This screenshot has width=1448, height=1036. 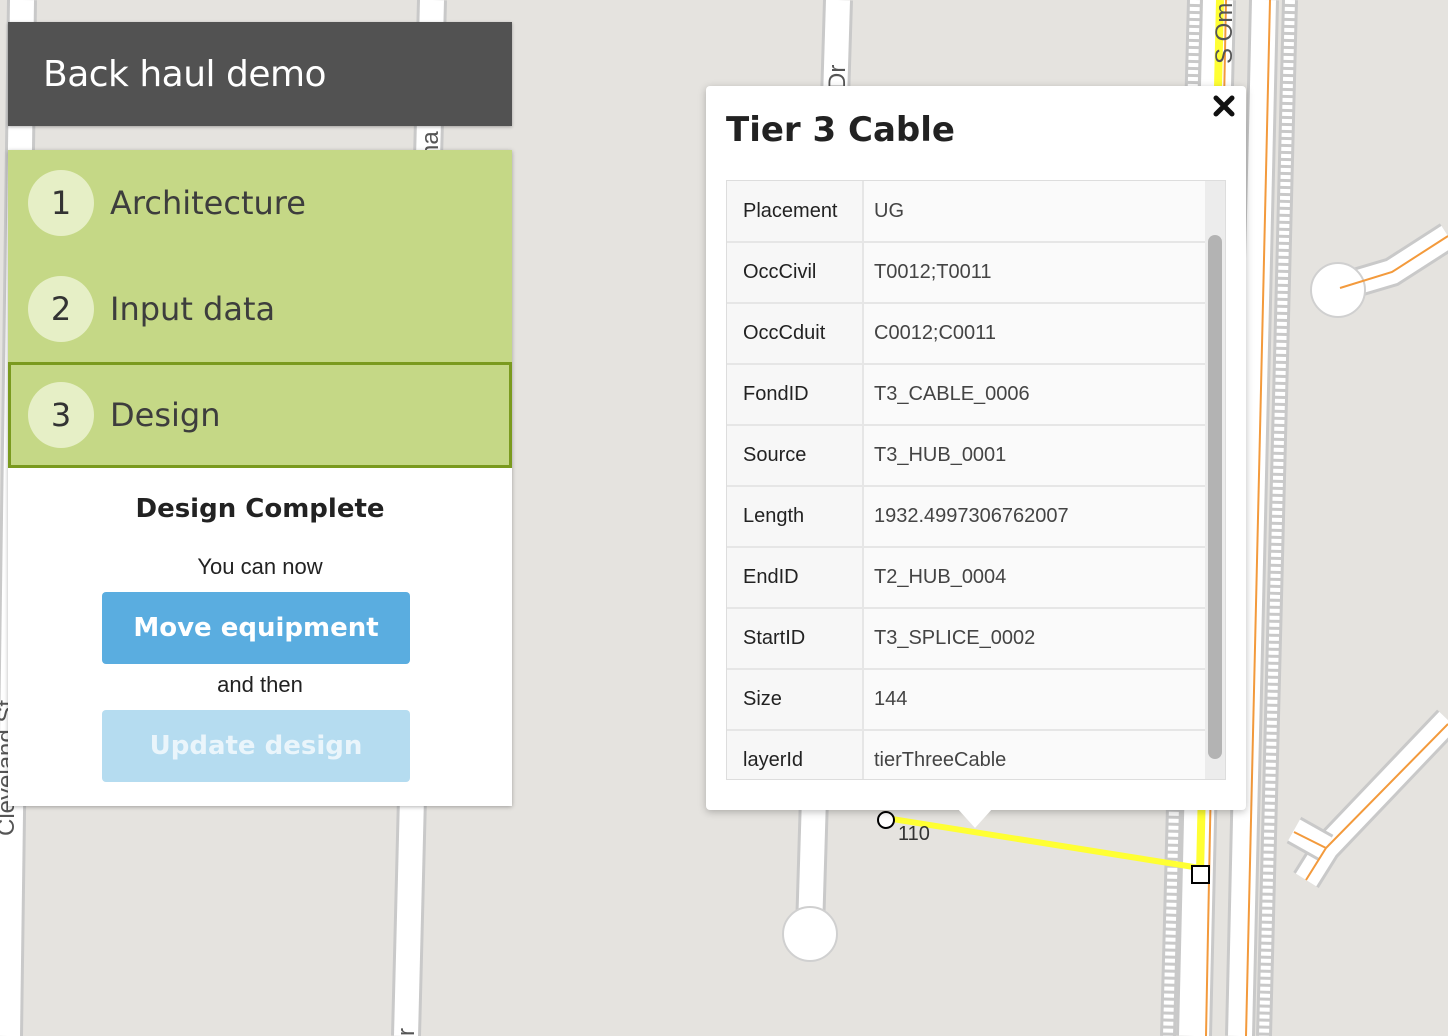 What do you see at coordinates (795, 700) in the screenshot?
I see `property-key: Size` at bounding box center [795, 700].